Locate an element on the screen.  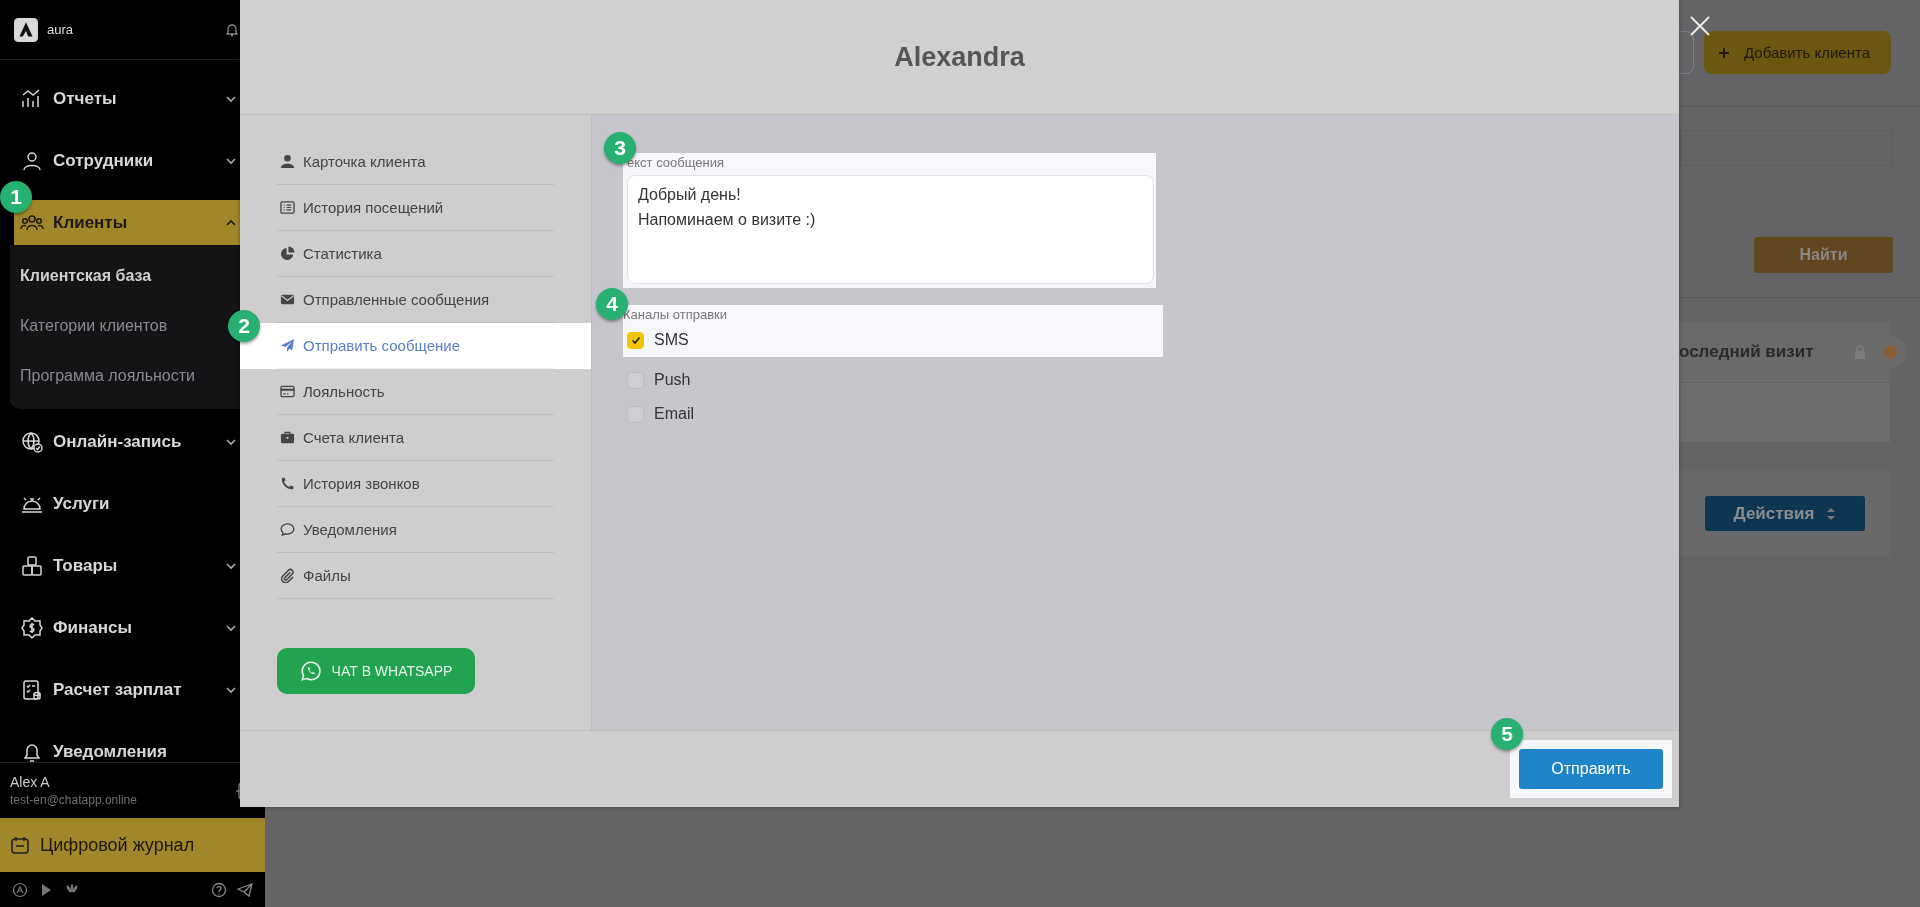
step-badge: 5 is located at coordinates (1507, 734).